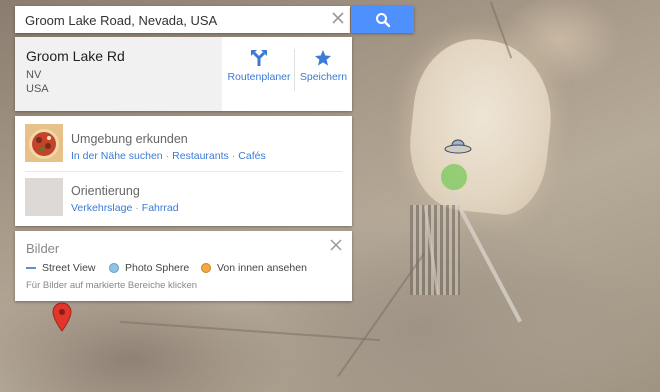  What do you see at coordinates (251, 156) in the screenshot?
I see `link-cafes: Cafés` at bounding box center [251, 156].